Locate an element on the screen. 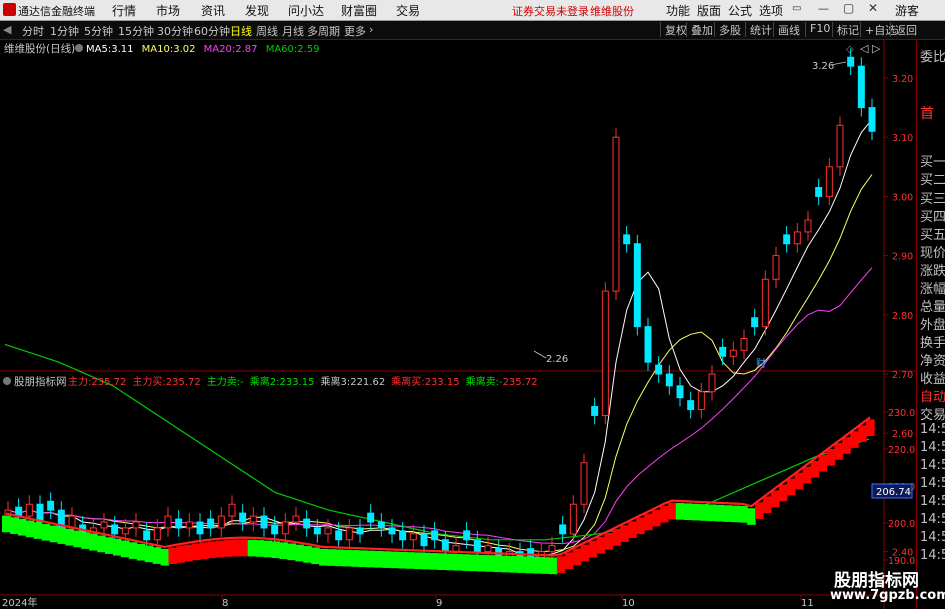 This screenshot has width=945, height=609. minimize-icon: — is located at coordinates (823, 8).